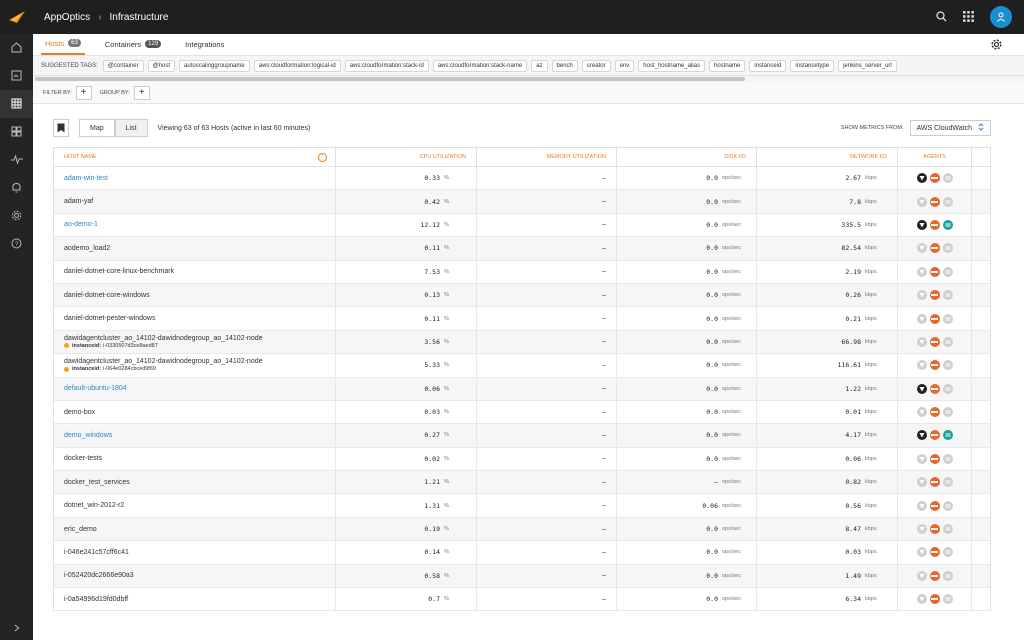 The height and width of the screenshot is (640, 1024). Describe the element at coordinates (195, 157) in the screenshot. I see `col-host-name: HOST NAME ↑` at that location.